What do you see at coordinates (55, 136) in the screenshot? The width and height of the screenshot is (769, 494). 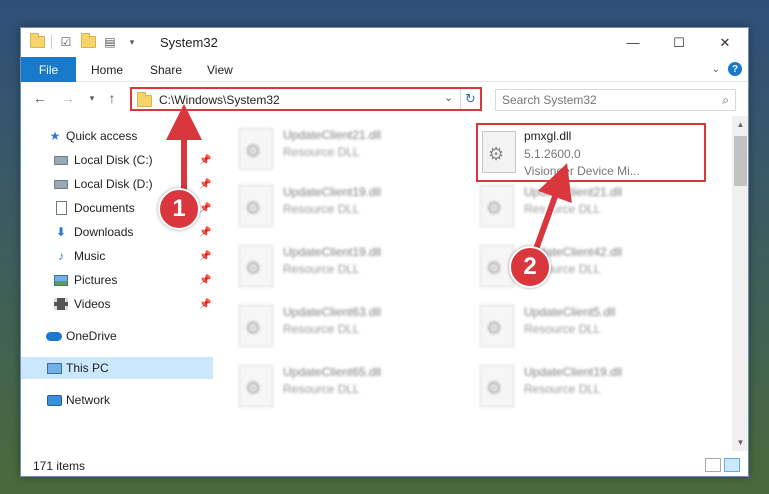 I see `star-icon: ★` at bounding box center [55, 136].